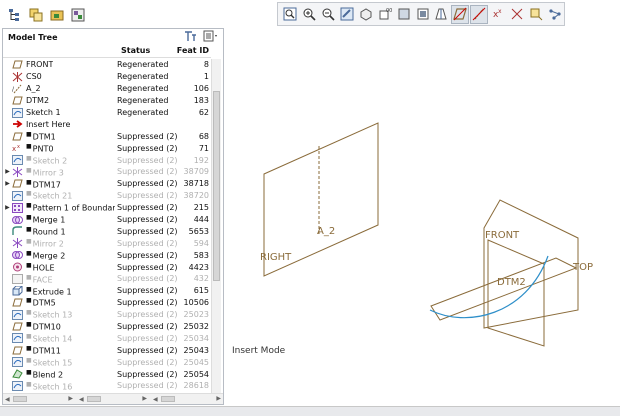 Image resolution: width=620 pixels, height=416 pixels. Describe the element at coordinates (328, 14) in the screenshot. I see `zoom-out-icon` at that location.